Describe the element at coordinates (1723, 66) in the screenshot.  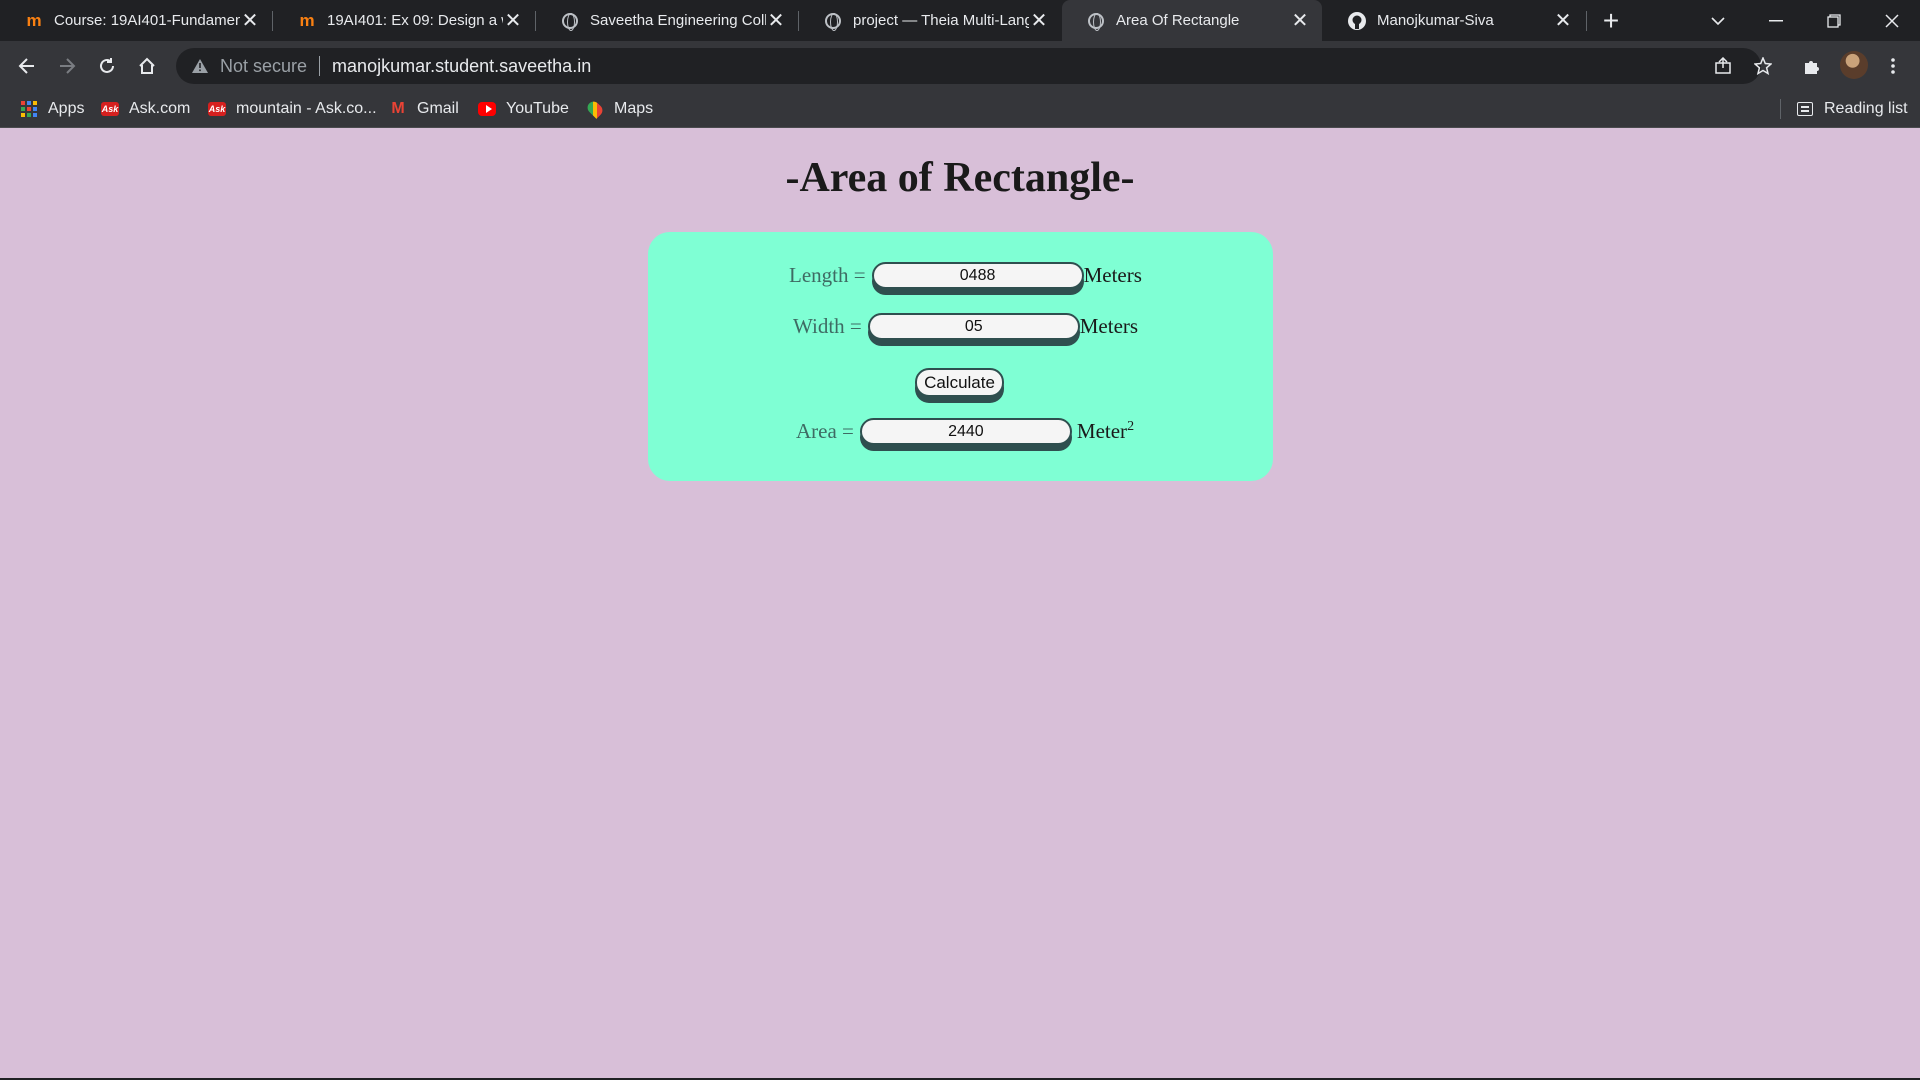
I see `share-icon` at that location.